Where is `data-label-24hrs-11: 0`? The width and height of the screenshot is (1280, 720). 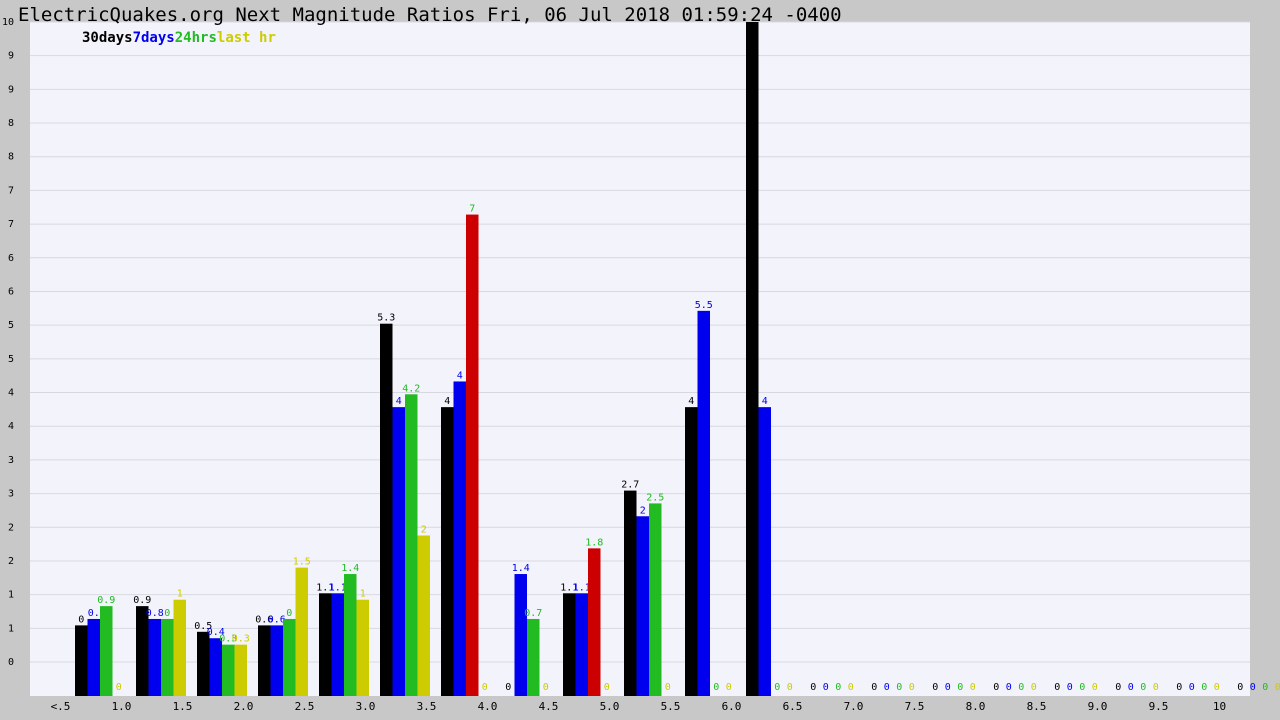
data-label-24hrs-11: 0 is located at coordinates (777, 687).